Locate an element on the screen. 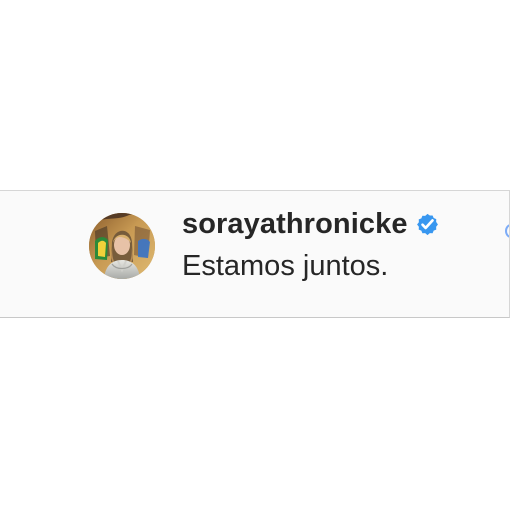  avatar is located at coordinates (122, 246).